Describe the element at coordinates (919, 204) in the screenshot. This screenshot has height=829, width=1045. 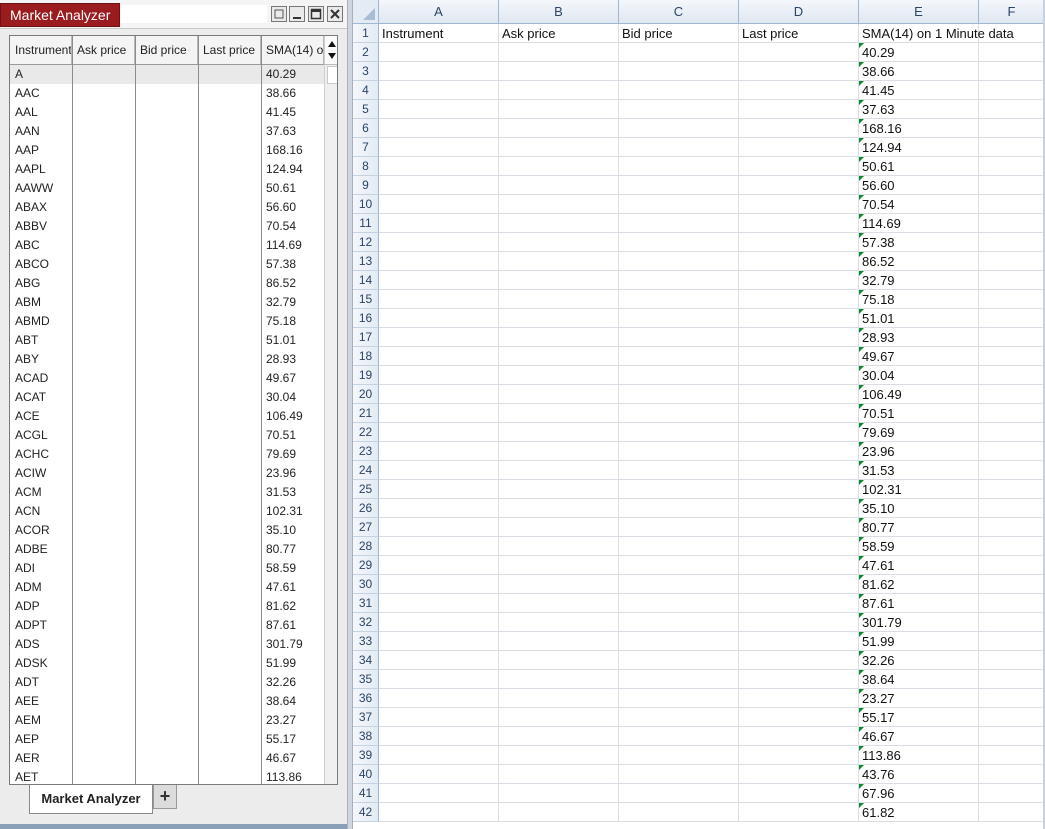
I see `cell: 70.54` at that location.